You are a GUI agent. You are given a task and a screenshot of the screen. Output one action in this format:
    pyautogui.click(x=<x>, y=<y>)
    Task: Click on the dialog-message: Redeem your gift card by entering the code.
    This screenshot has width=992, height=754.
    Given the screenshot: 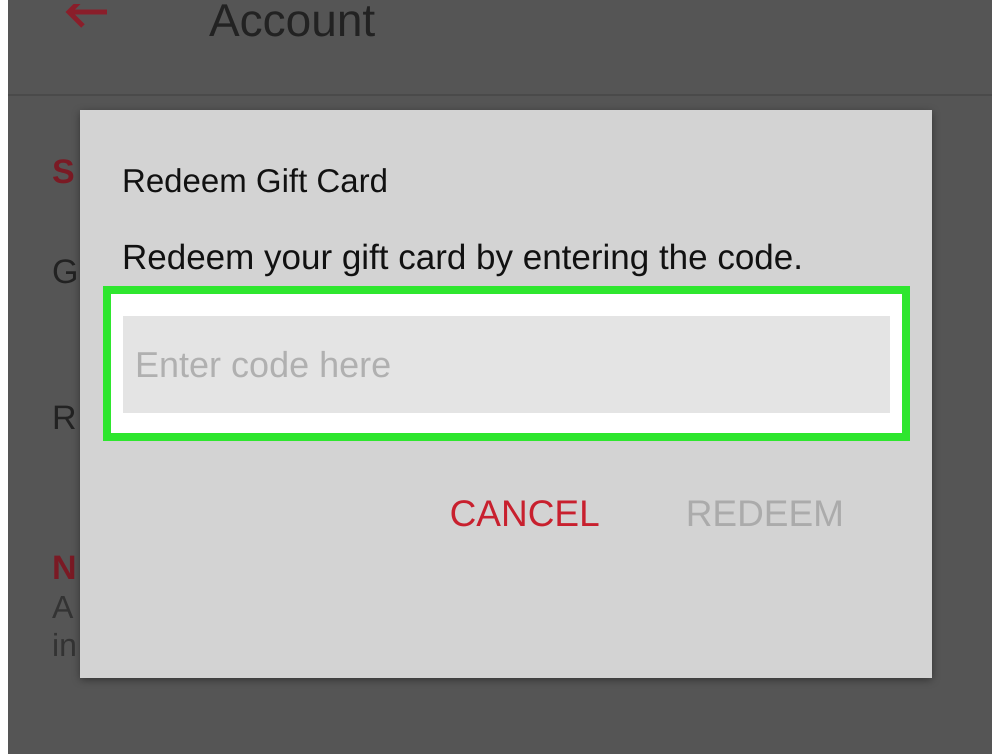 What is the action you would take?
    pyautogui.click(x=462, y=258)
    